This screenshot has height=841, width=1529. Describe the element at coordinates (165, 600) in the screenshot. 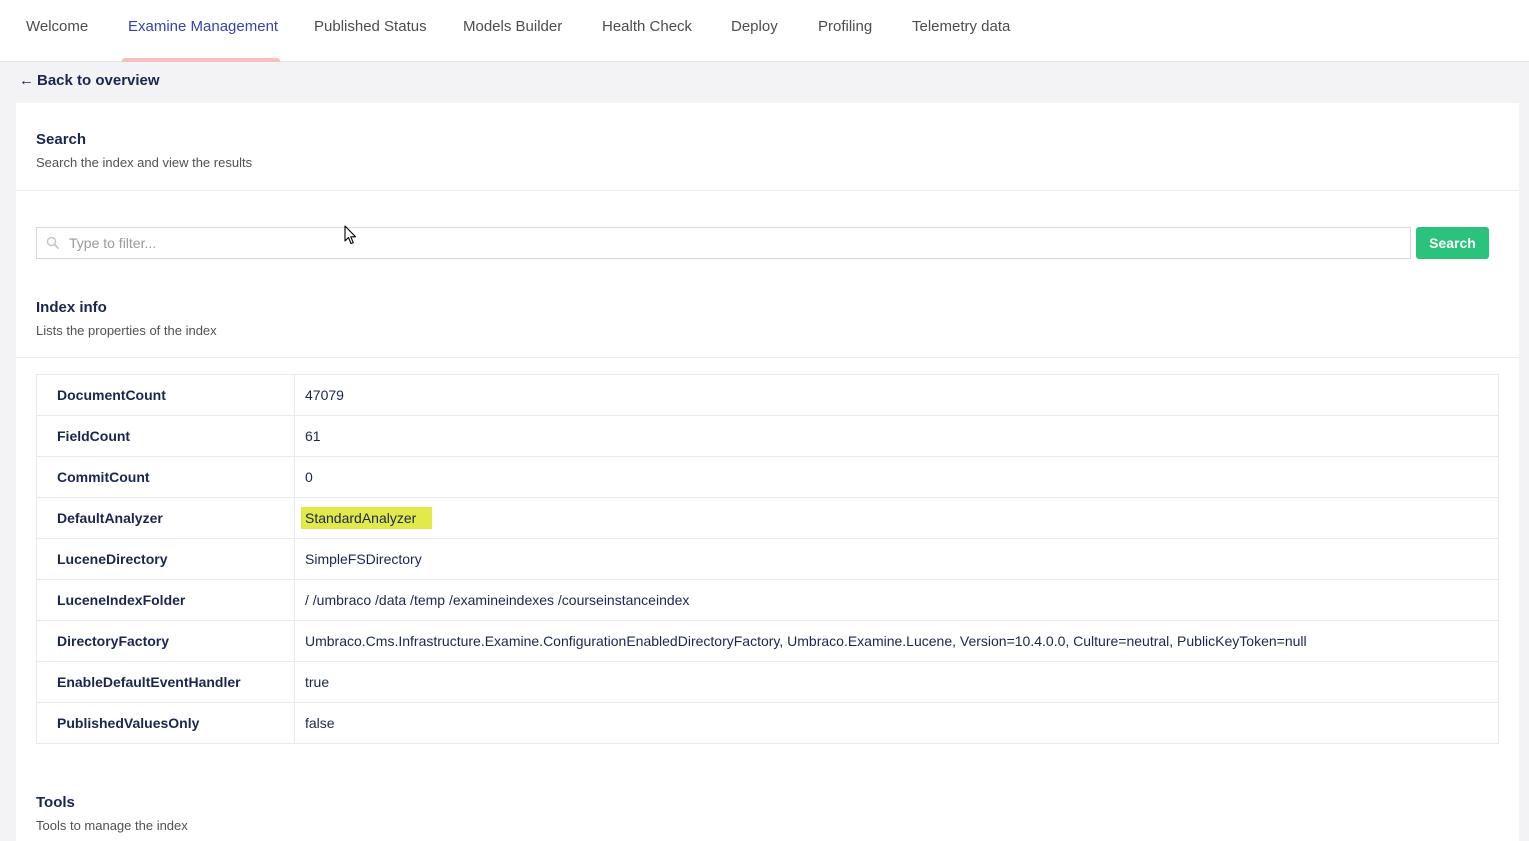

I see `property-name: LuceneIndexFolder` at that location.